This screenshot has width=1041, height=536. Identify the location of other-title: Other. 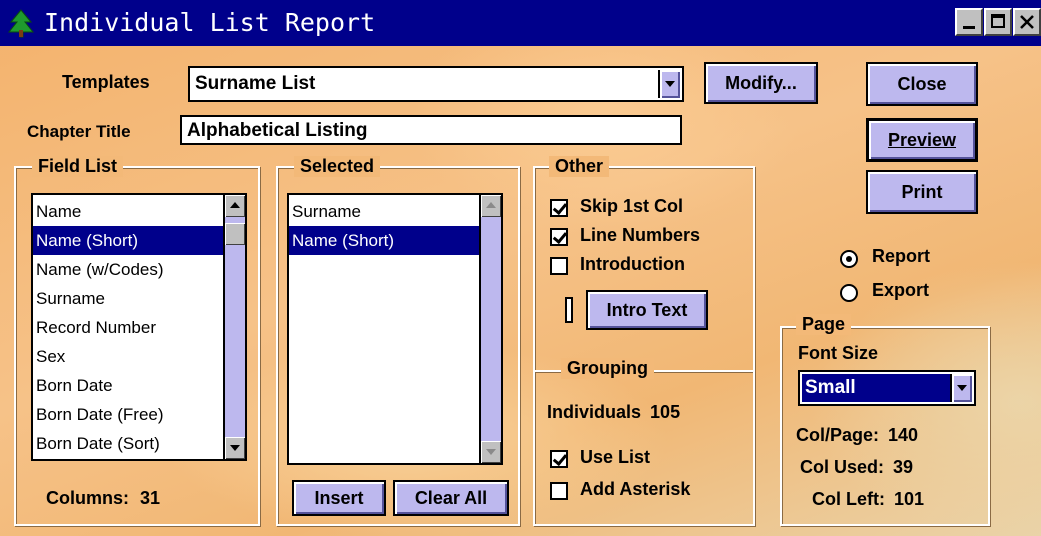
(579, 166).